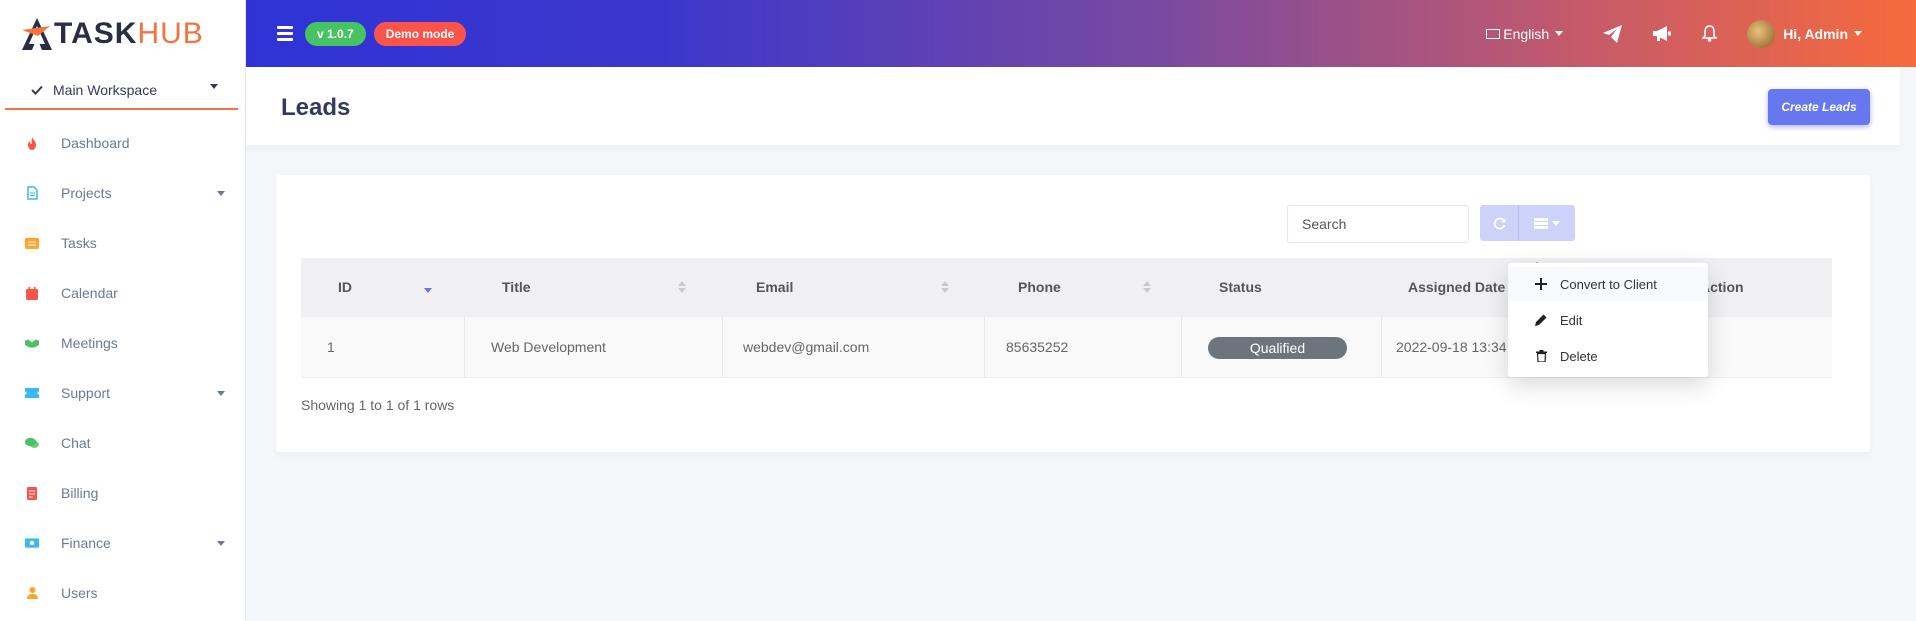 This screenshot has width=1916, height=621. Describe the element at coordinates (32, 393) in the screenshot. I see `ticket-icon` at that location.